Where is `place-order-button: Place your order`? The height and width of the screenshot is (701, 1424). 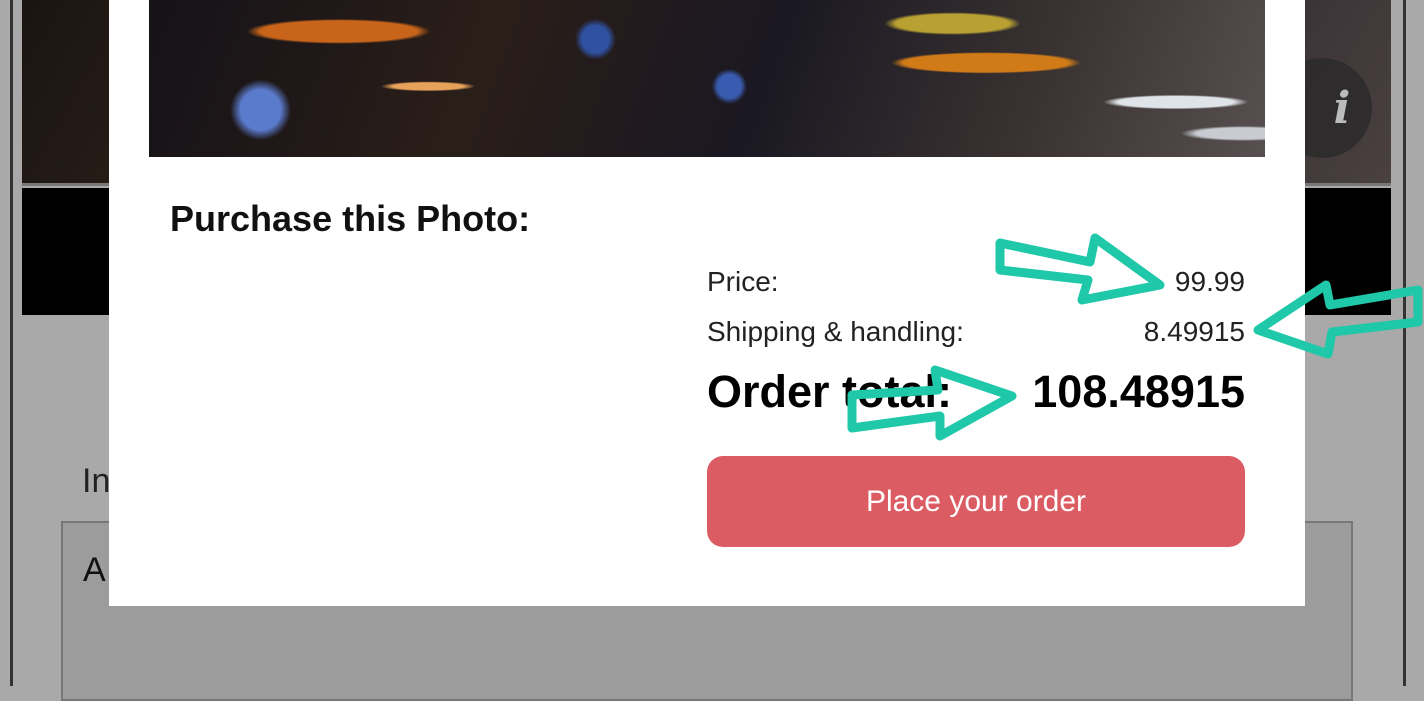
place-order-button: Place your order is located at coordinates (976, 501).